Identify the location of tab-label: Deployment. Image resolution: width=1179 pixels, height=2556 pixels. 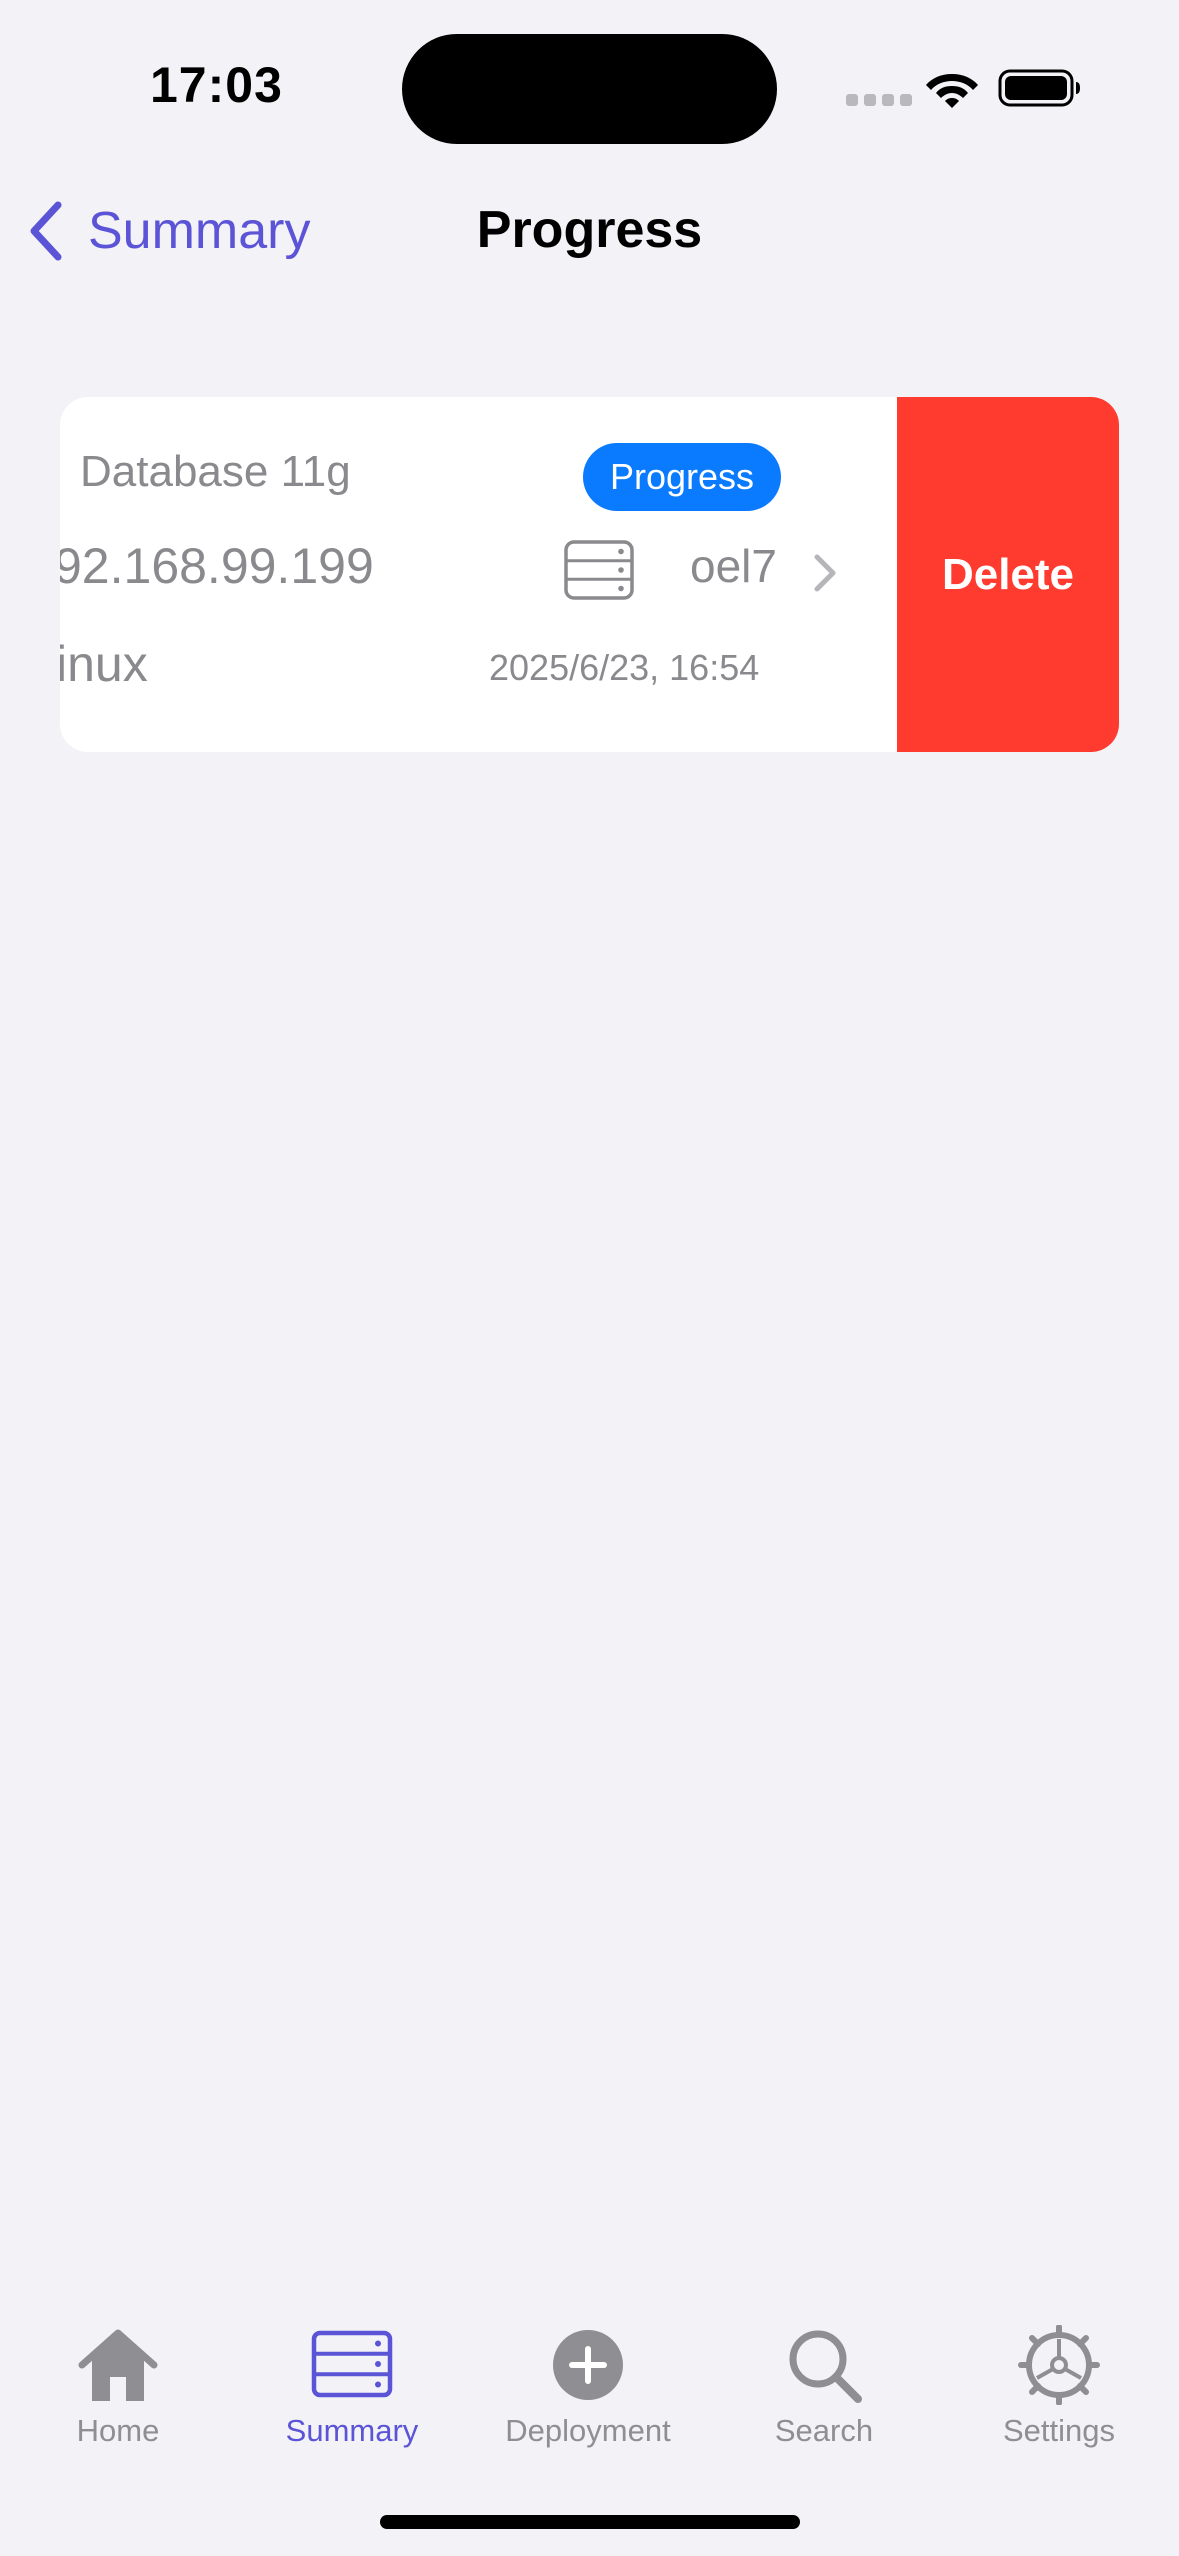
(588, 2430).